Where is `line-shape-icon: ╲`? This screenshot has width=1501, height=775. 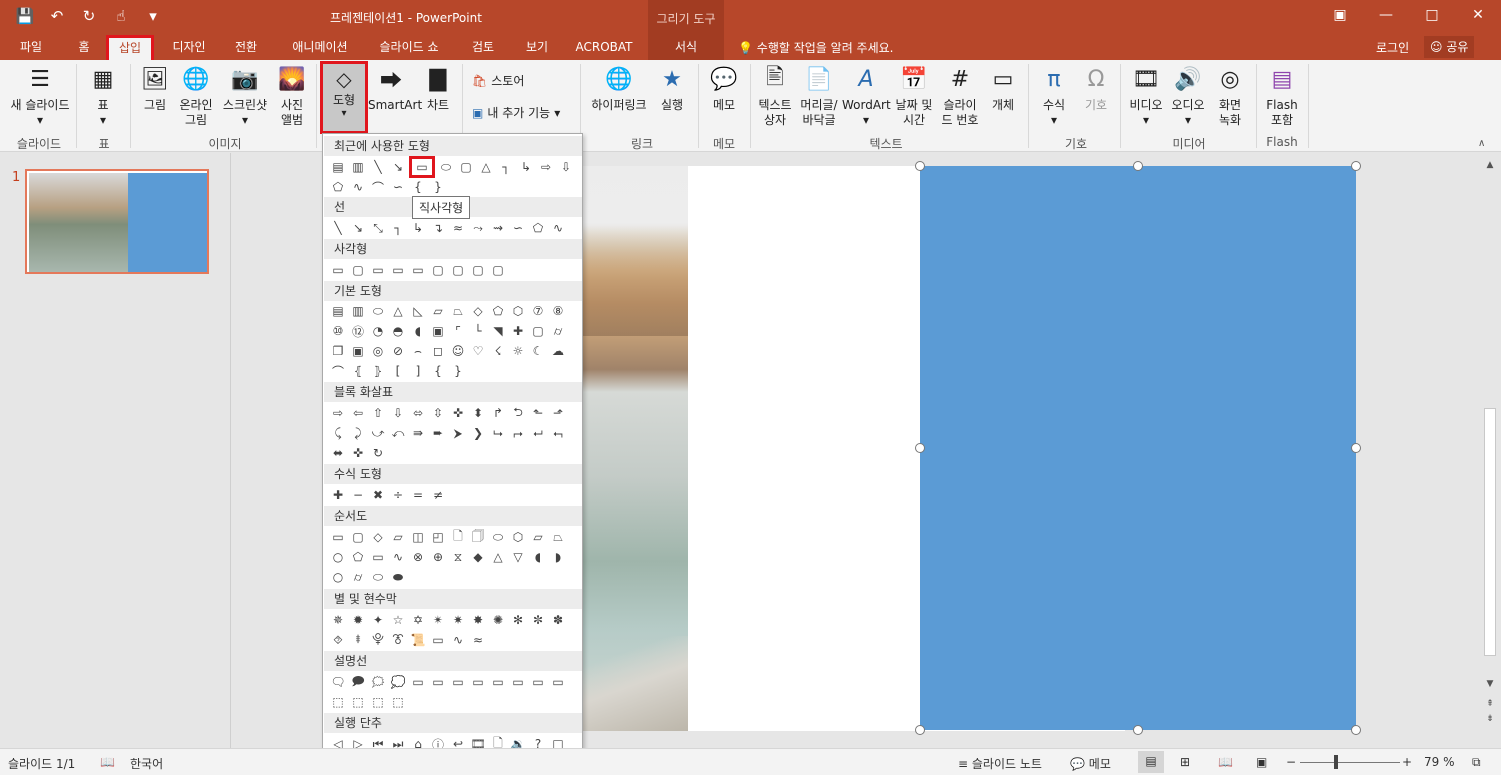 line-shape-icon: ╲ is located at coordinates (338, 228).